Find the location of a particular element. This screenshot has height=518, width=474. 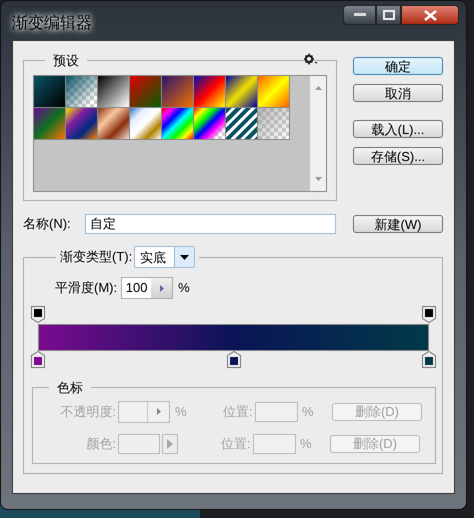

presets-label: 预设 is located at coordinates (66, 61).